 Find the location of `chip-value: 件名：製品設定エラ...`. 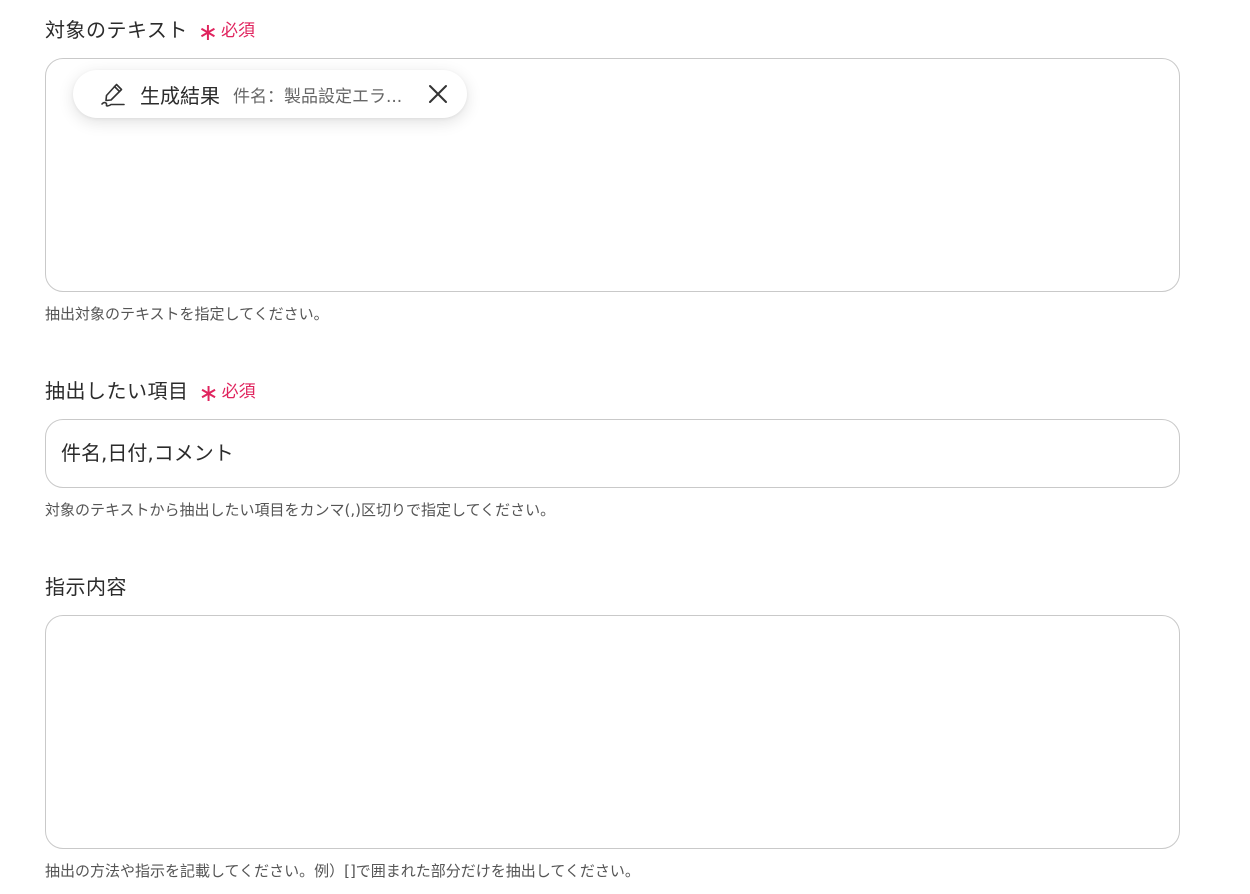

chip-value: 件名：製品設定エラ... is located at coordinates (318, 96).